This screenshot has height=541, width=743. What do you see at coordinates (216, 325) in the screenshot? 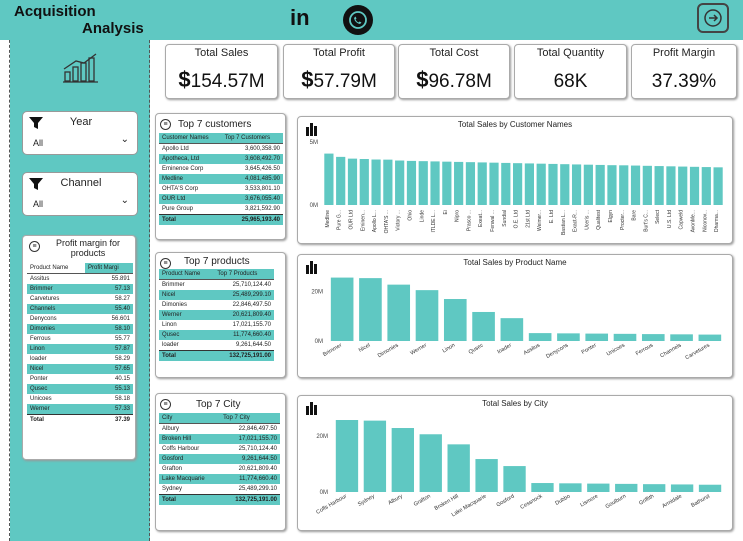
I see `table-row: Linon 17,021,155.70` at bounding box center [216, 325].